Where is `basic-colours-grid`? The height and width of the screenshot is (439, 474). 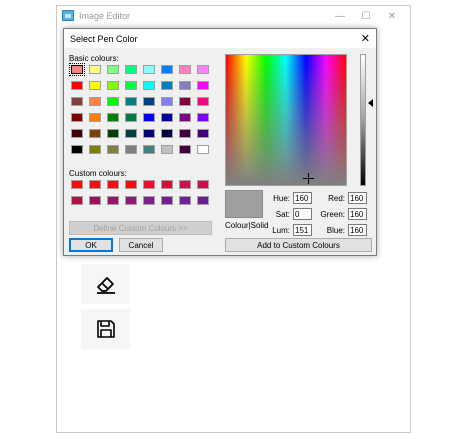
basic-colours-grid is located at coordinates (142, 109).